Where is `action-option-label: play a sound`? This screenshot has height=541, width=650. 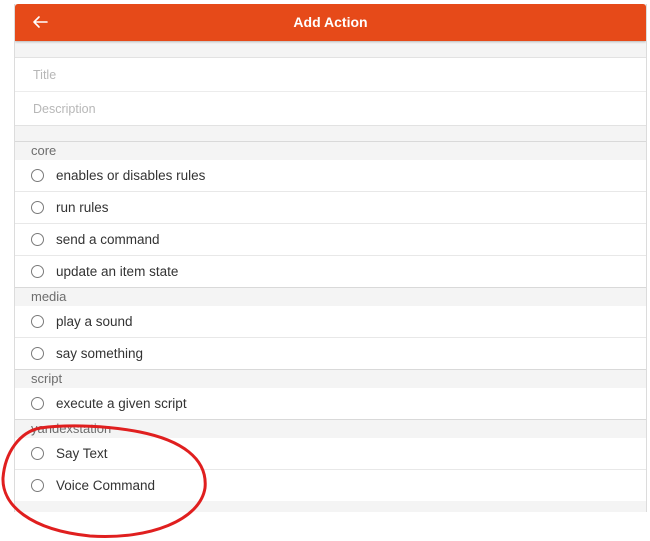 action-option-label: play a sound is located at coordinates (94, 321).